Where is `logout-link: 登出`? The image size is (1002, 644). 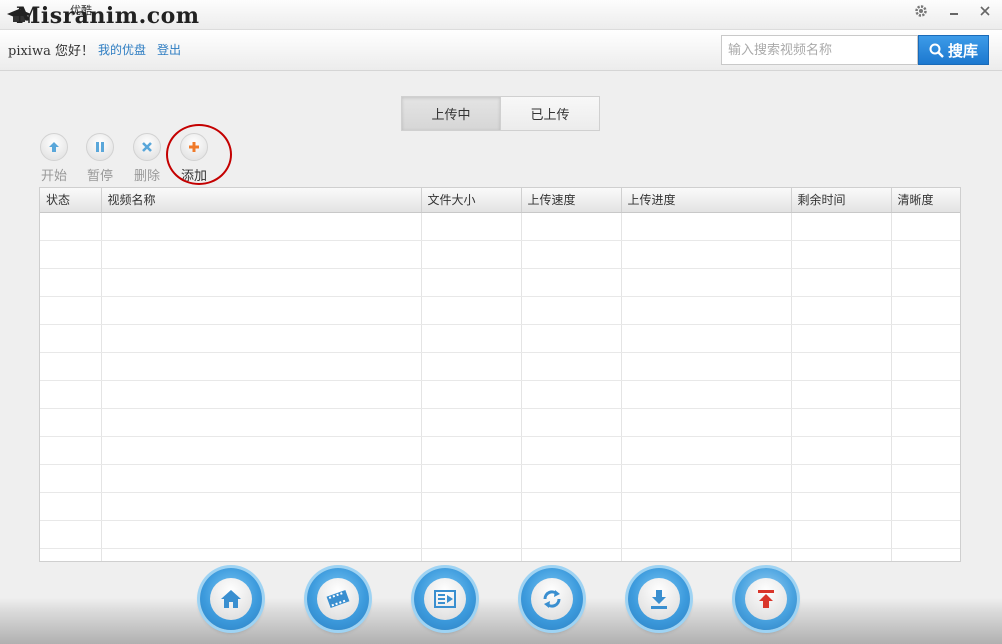 logout-link: 登出 is located at coordinates (169, 49).